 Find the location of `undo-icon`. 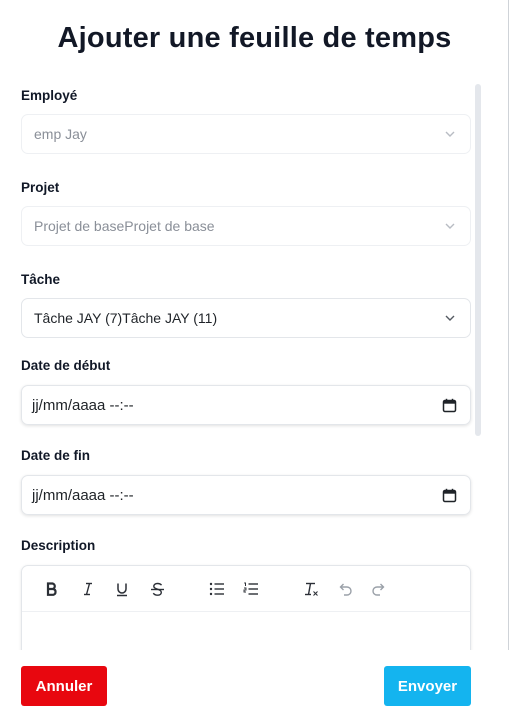

undo-icon is located at coordinates (345, 589).